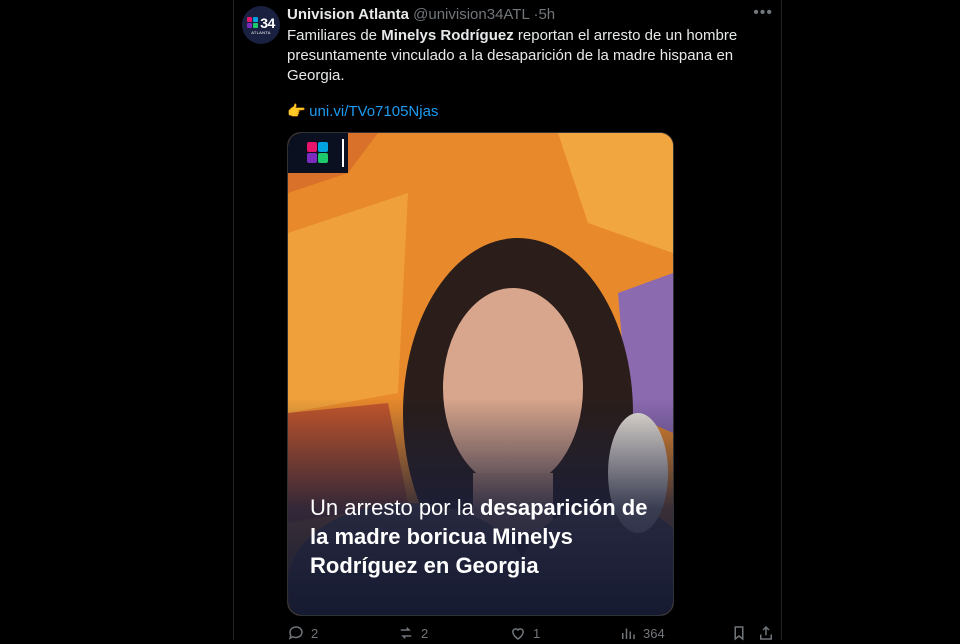  I want to click on author-name: Univision Atlanta, so click(348, 14).